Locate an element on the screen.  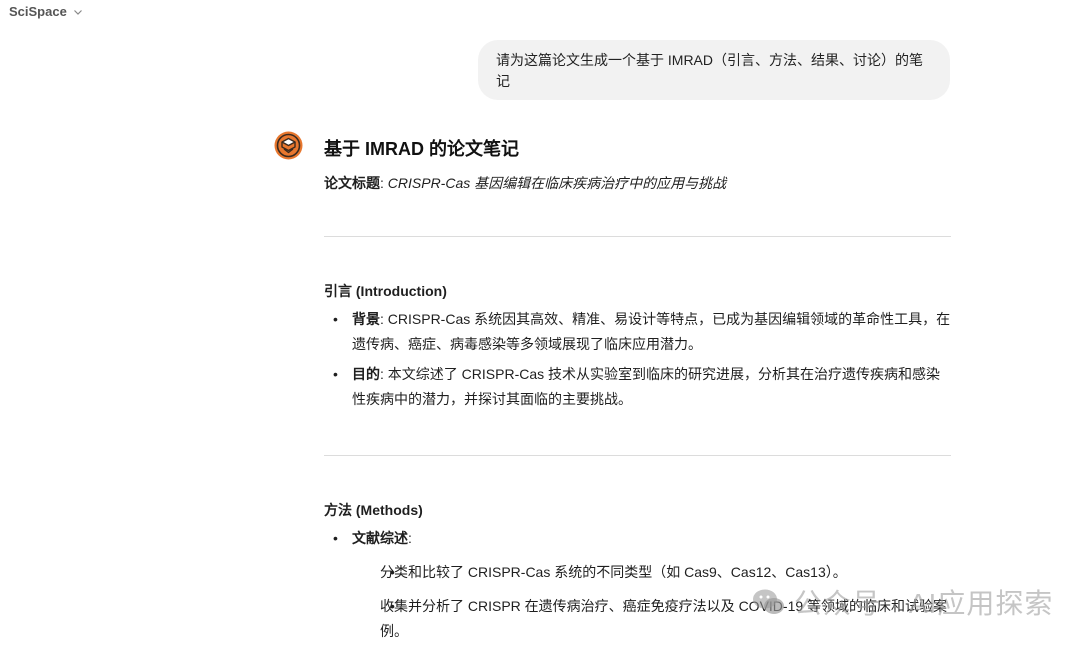
paper-title-label: 论文标题 is located at coordinates (352, 183).